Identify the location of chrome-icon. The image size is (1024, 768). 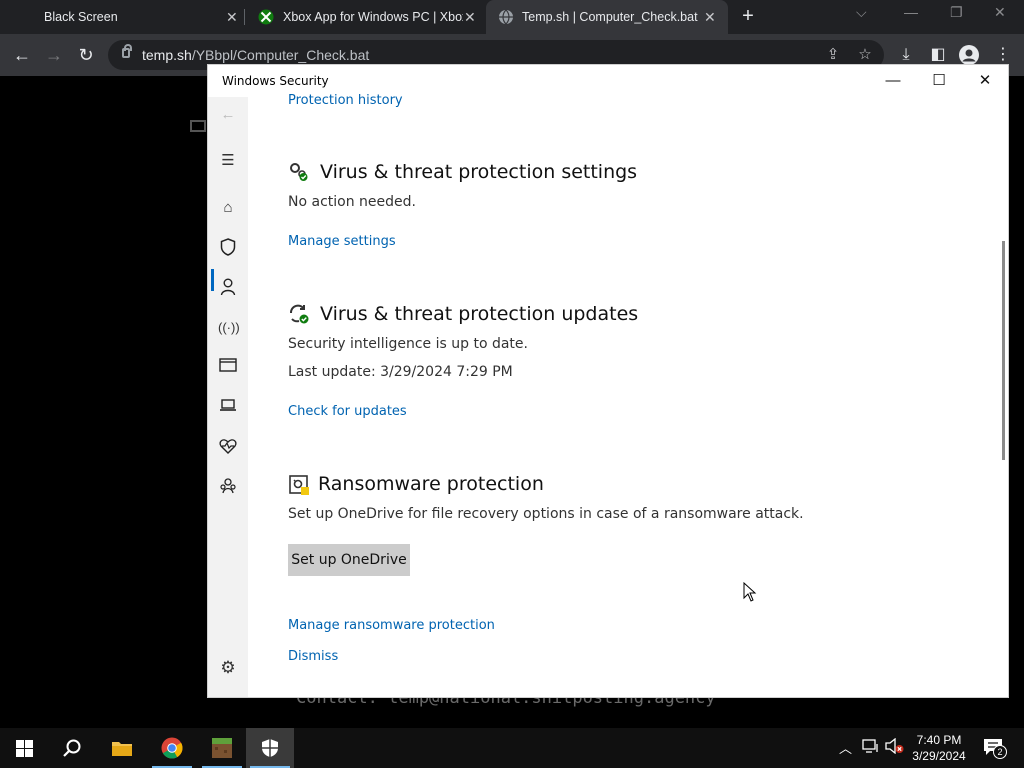
(172, 748).